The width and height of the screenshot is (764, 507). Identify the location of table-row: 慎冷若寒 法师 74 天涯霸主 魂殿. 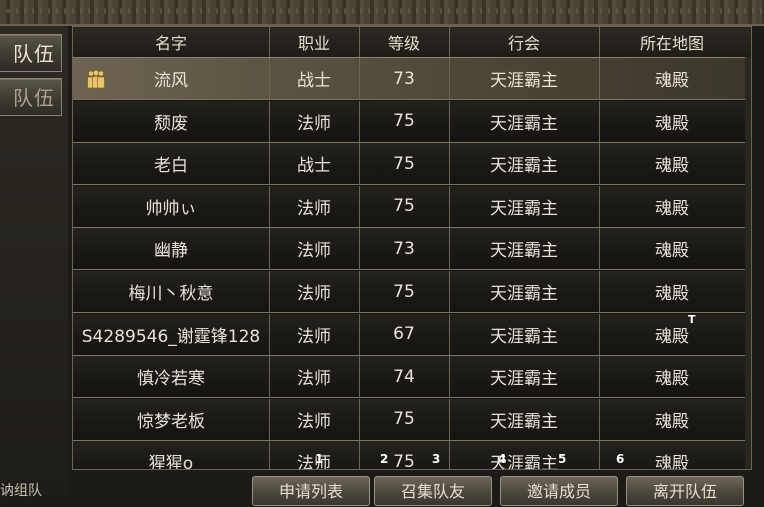
(412, 377).